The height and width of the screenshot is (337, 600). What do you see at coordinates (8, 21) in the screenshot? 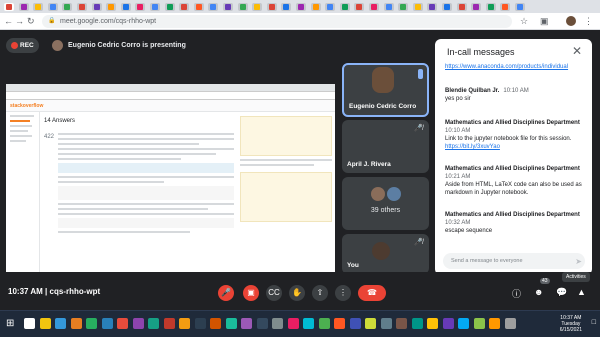
I see `arrow-left-icon: ←` at bounding box center [8, 21].